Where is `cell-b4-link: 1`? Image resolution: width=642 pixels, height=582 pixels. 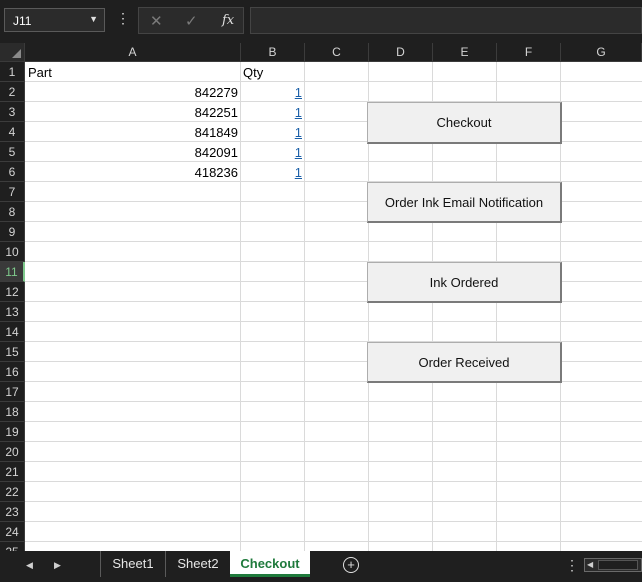 cell-b4-link: 1 is located at coordinates (271, 133).